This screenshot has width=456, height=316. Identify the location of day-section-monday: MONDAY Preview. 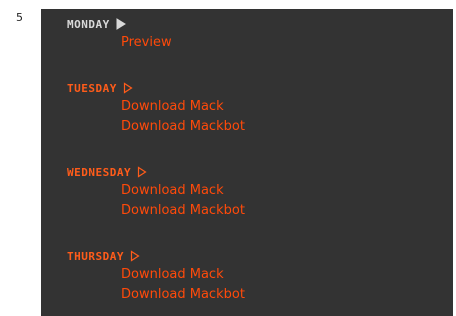
(119, 34).